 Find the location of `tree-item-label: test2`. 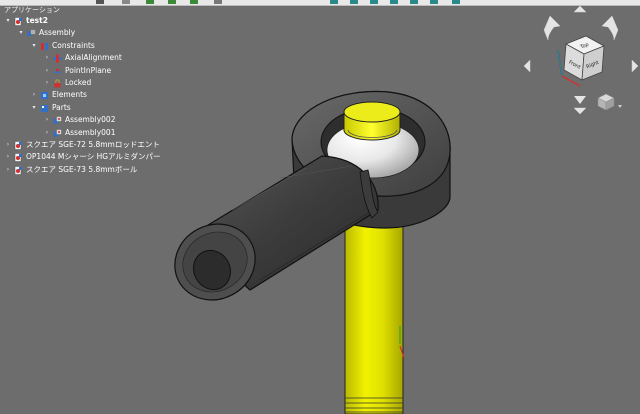

tree-item-label: test2 is located at coordinates (37, 20).